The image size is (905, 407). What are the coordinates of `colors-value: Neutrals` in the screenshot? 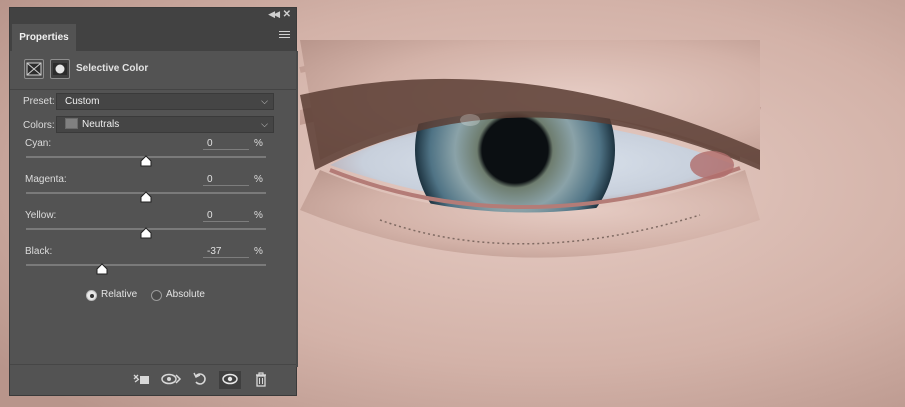 It's located at (101, 124).